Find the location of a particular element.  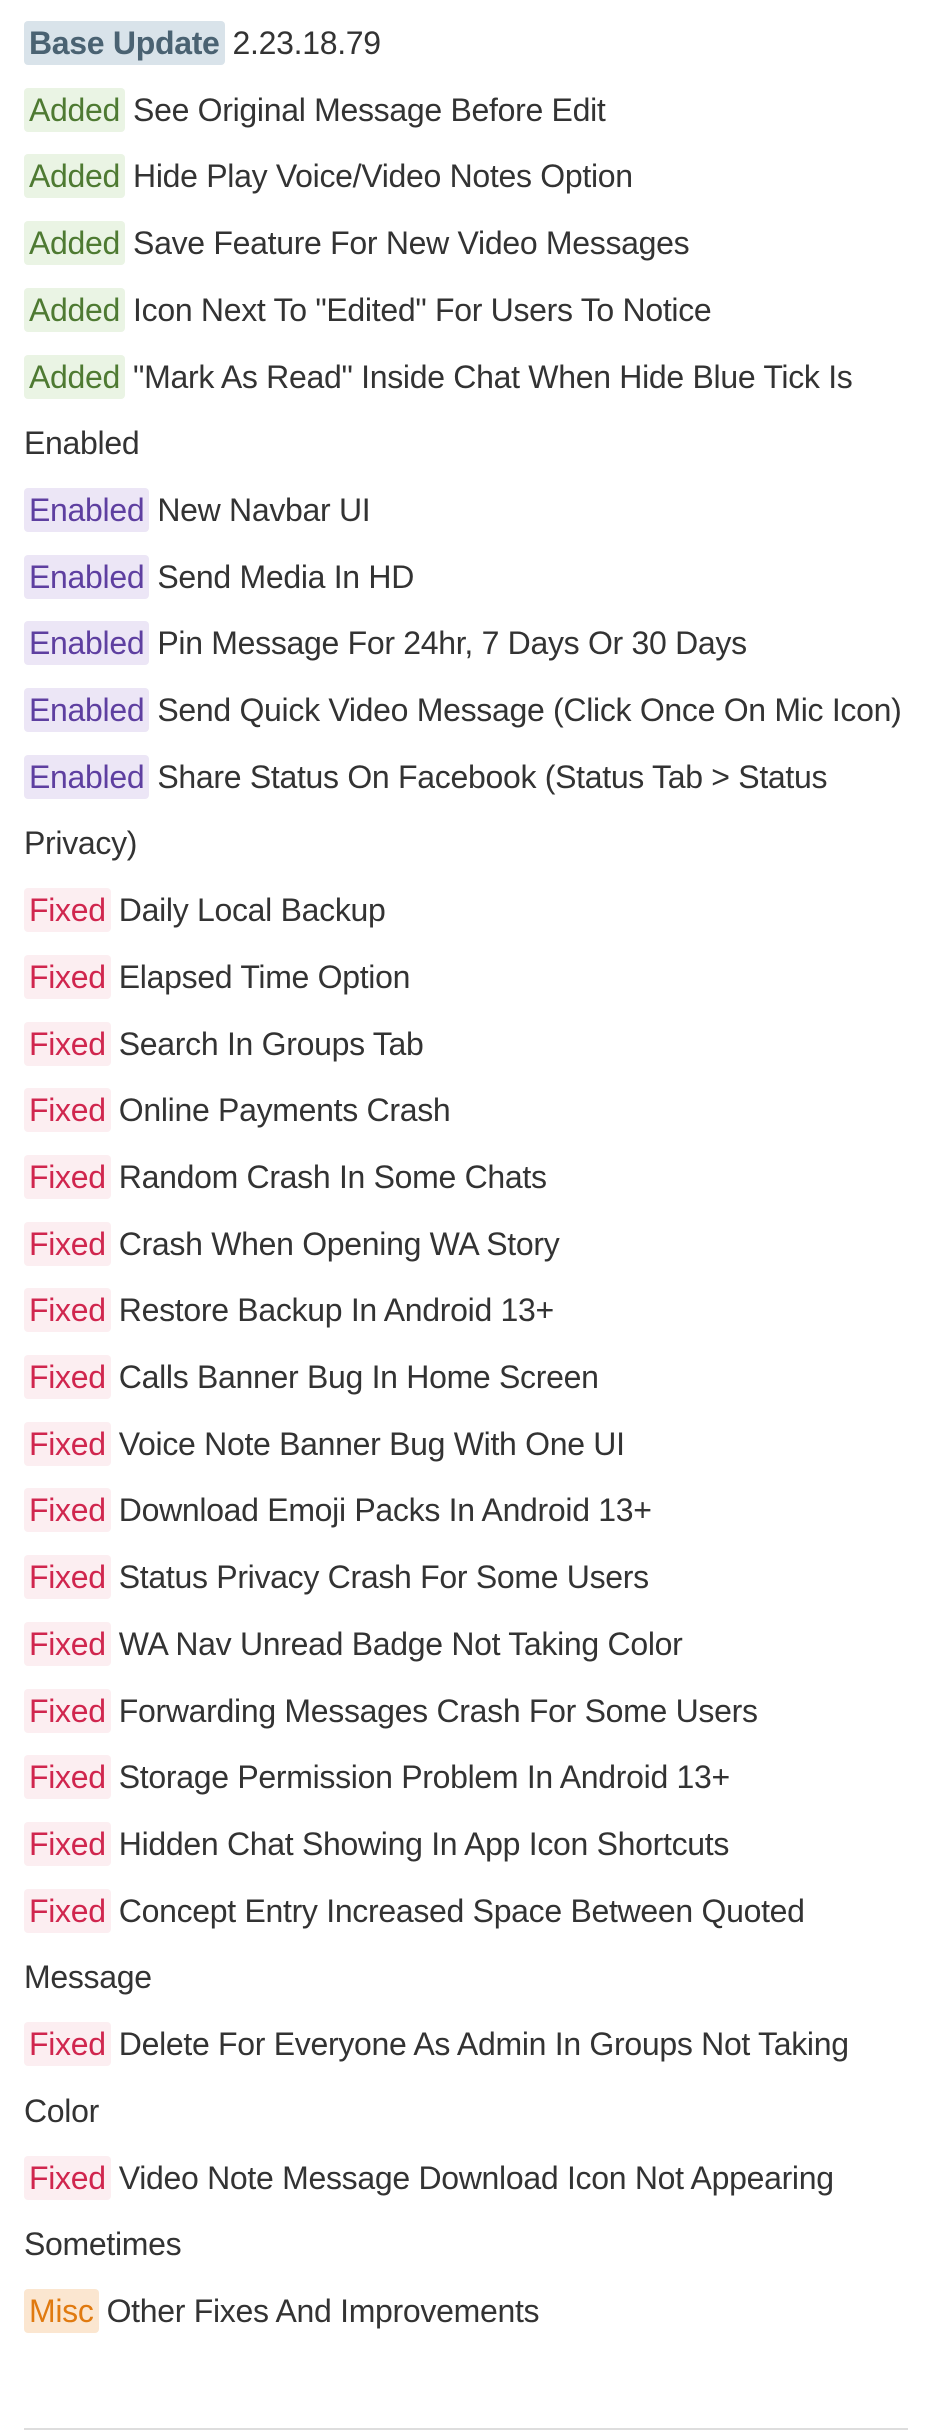

changelog-text: Crash When Opening WA Story is located at coordinates (339, 1243).